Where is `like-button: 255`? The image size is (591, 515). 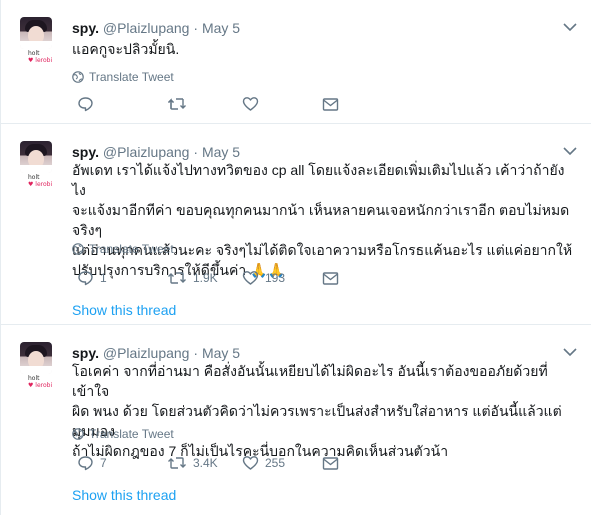 like-button: 255 is located at coordinates (282, 463).